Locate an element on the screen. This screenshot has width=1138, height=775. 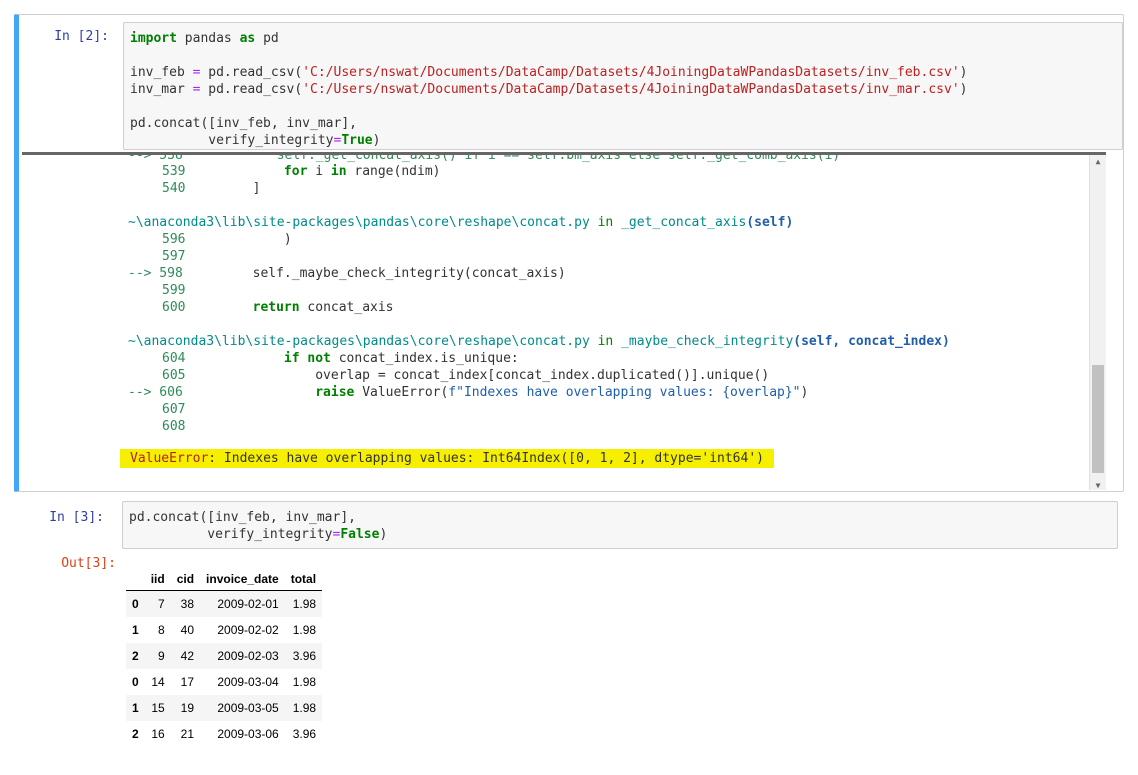
table-row: 0 14 17 2009-03-04 1.98 is located at coordinates (224, 682).